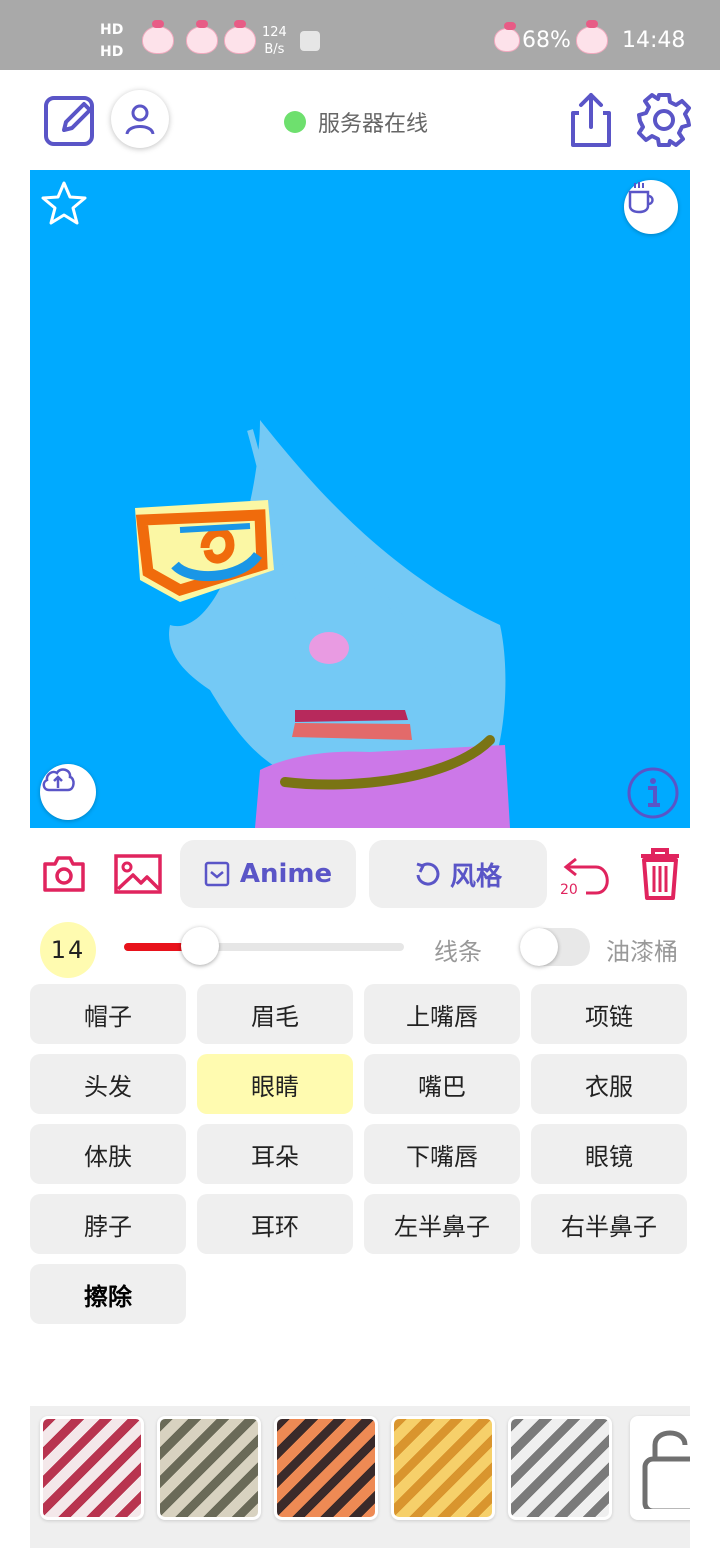 The height and width of the screenshot is (1560, 720). I want to click on style-button: 风格, so click(458, 874).